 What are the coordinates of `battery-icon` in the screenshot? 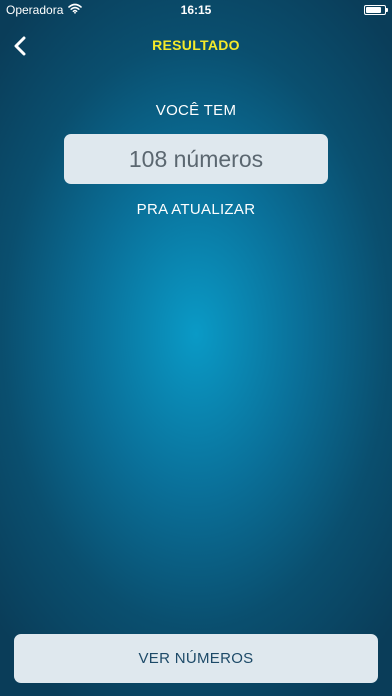 It's located at (376, 10).